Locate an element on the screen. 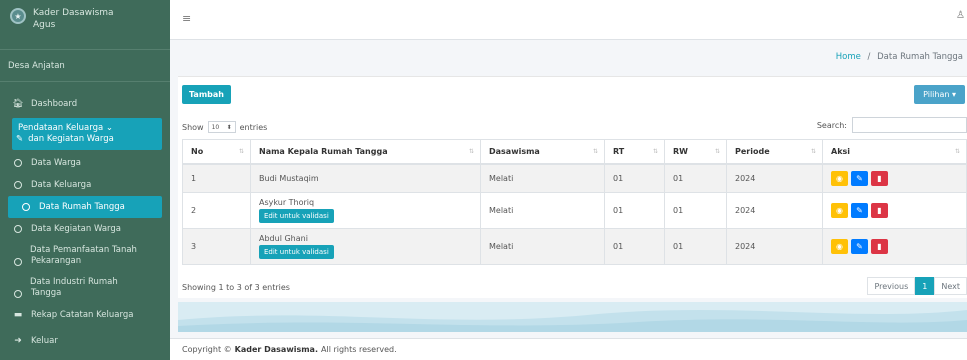  decorative-wave is located at coordinates (572, 317).